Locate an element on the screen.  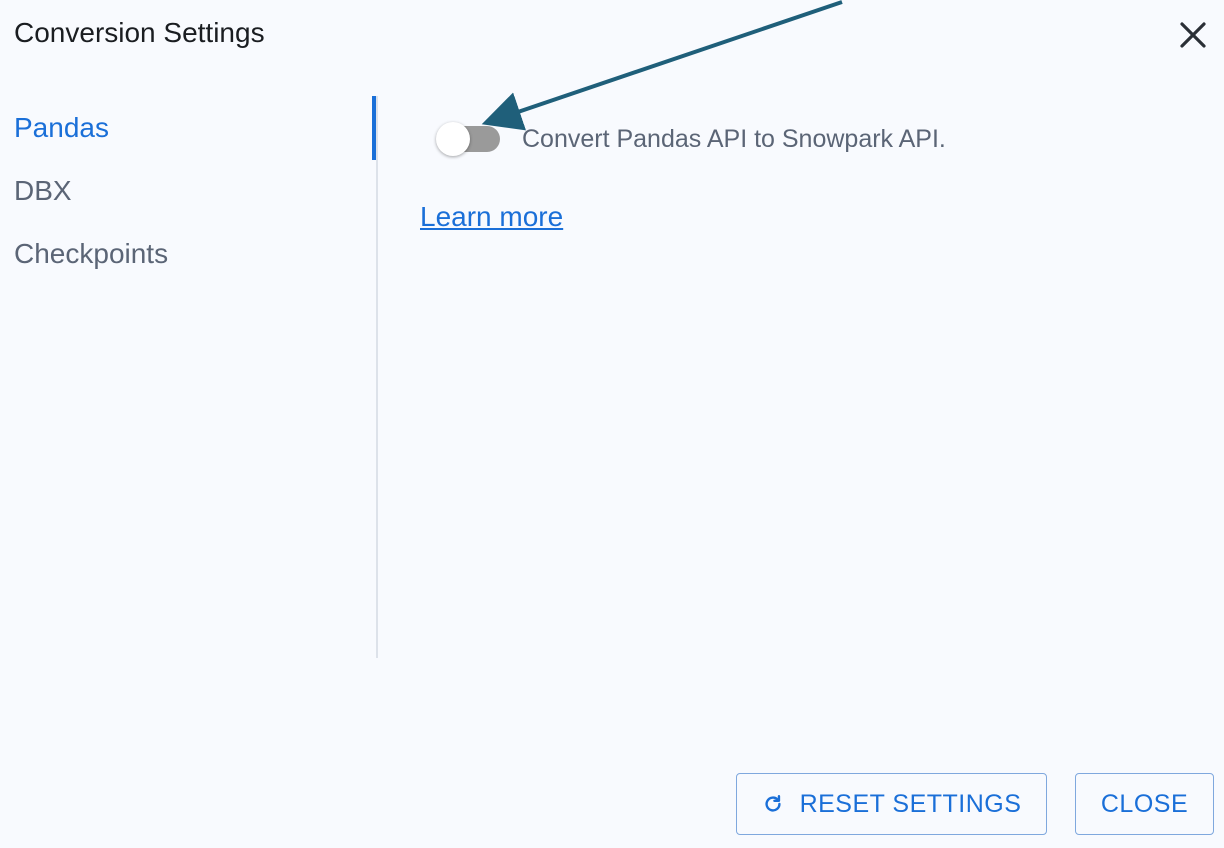
convert-pandas-toggle is located at coordinates (469, 139).